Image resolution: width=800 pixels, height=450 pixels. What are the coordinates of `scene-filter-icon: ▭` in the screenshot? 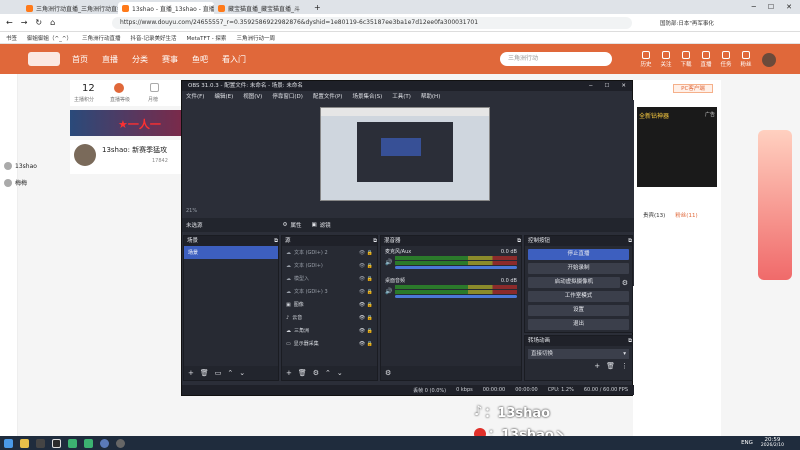 It's located at (218, 373).